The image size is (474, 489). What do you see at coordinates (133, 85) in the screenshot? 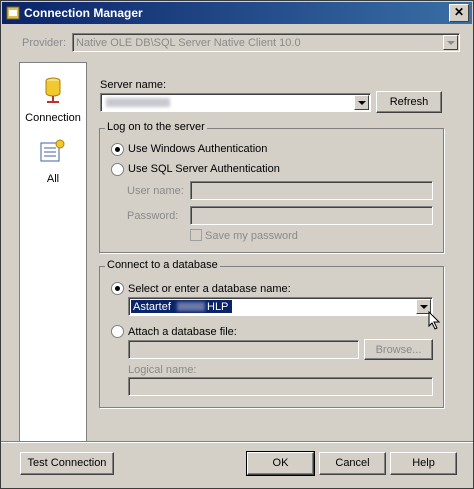
I see `server-name-label: Server name:` at bounding box center [133, 85].